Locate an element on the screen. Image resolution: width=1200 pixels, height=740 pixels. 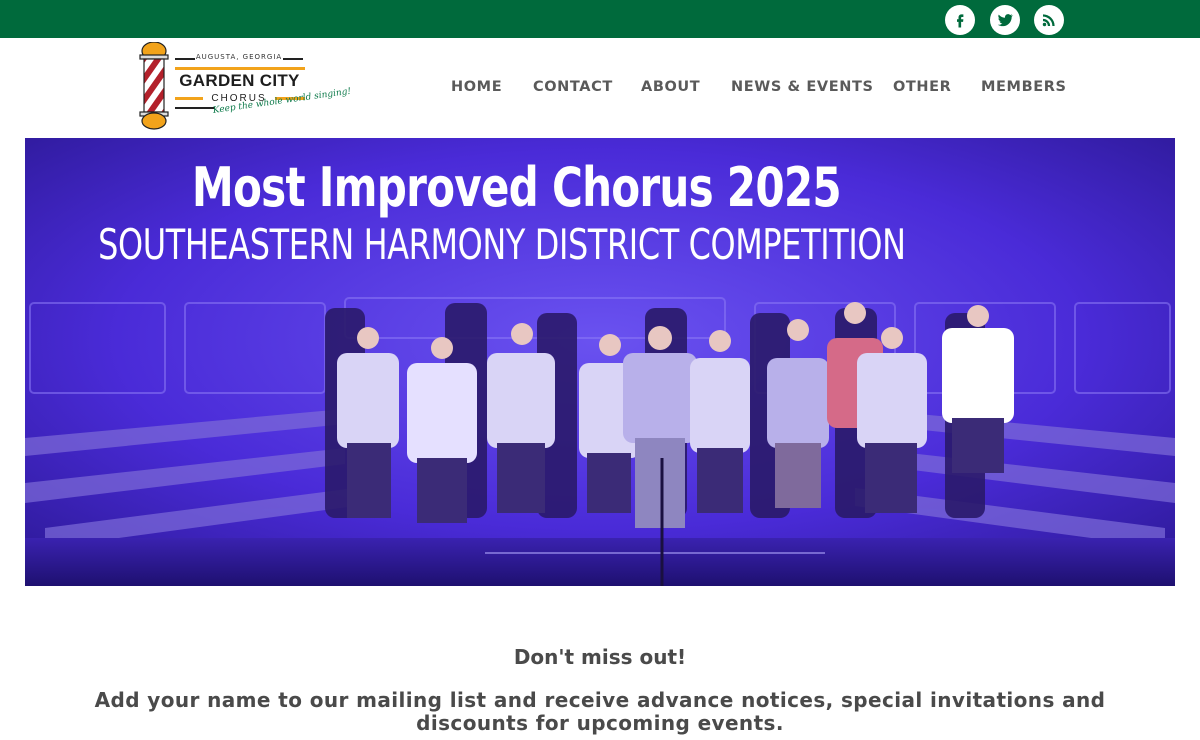
nav-news-events: NEWS & EVENTS is located at coordinates (802, 89).